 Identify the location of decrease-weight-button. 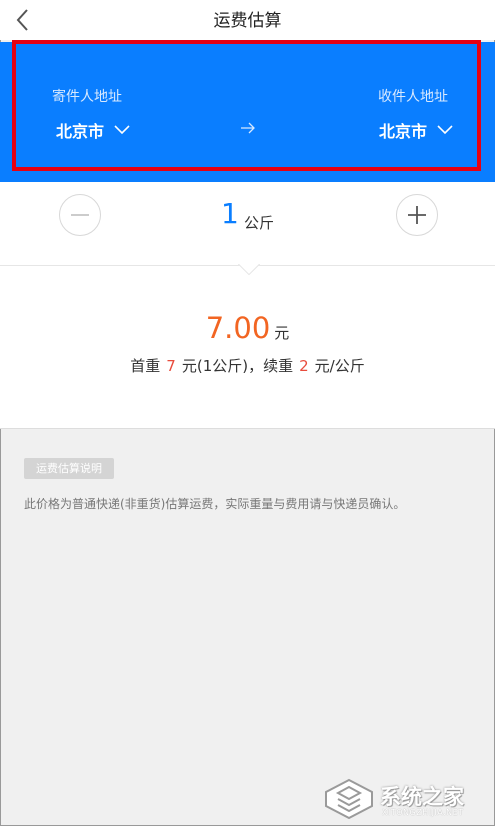
(80, 215).